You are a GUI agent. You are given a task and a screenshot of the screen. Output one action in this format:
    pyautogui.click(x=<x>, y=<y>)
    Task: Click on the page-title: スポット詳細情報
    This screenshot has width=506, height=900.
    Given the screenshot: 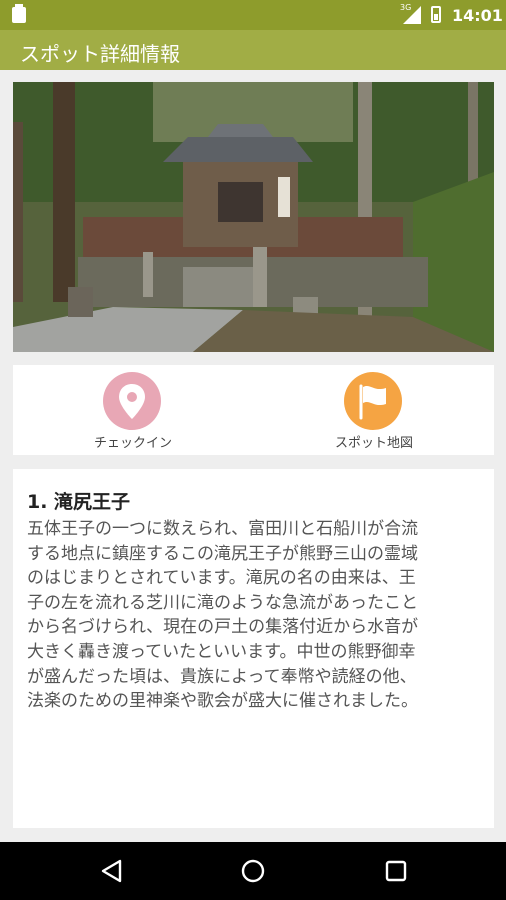 What is the action you would take?
    pyautogui.click(x=100, y=54)
    